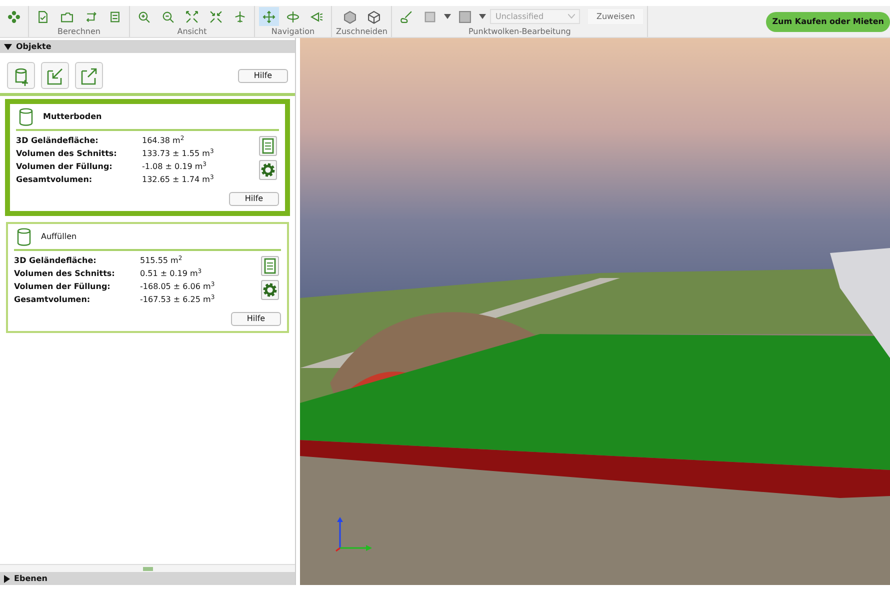 The width and height of the screenshot is (890, 616). Describe the element at coordinates (362, 32) in the screenshot. I see `group-label: Zuschneiden` at that location.